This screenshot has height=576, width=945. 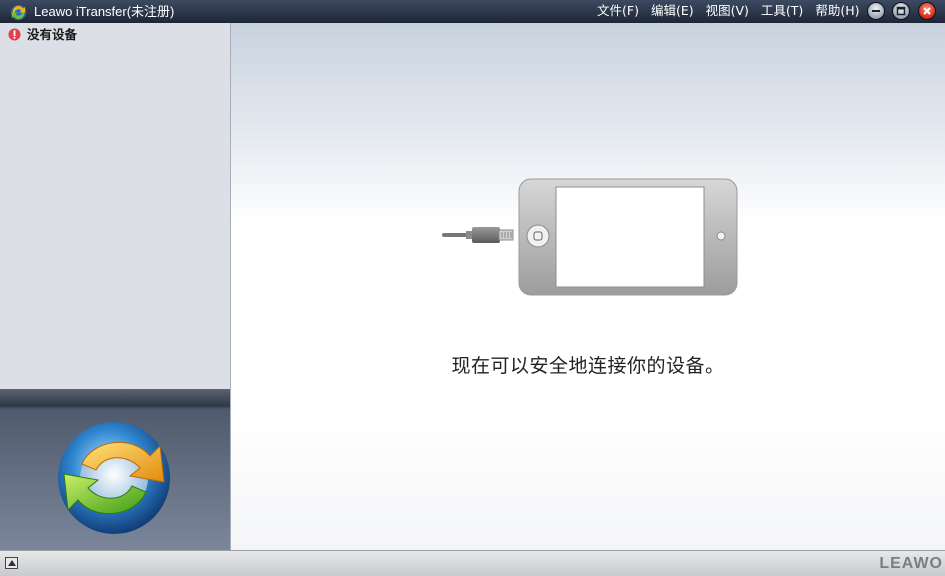 I want to click on menu-help: 帮助(H), so click(x=837, y=11).